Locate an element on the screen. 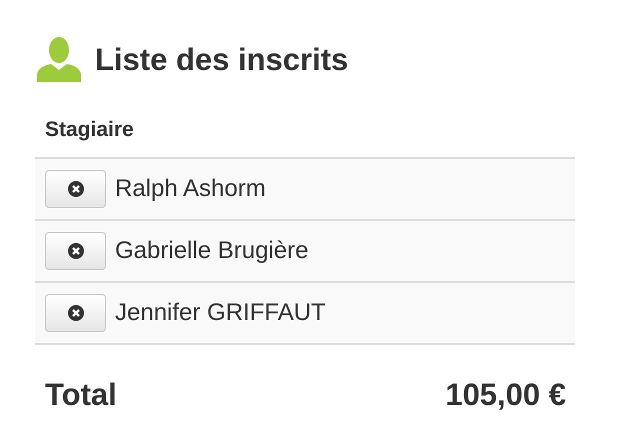 This screenshot has width=618, height=438. table-cell-text: Ralph Ashorm is located at coordinates (190, 189).